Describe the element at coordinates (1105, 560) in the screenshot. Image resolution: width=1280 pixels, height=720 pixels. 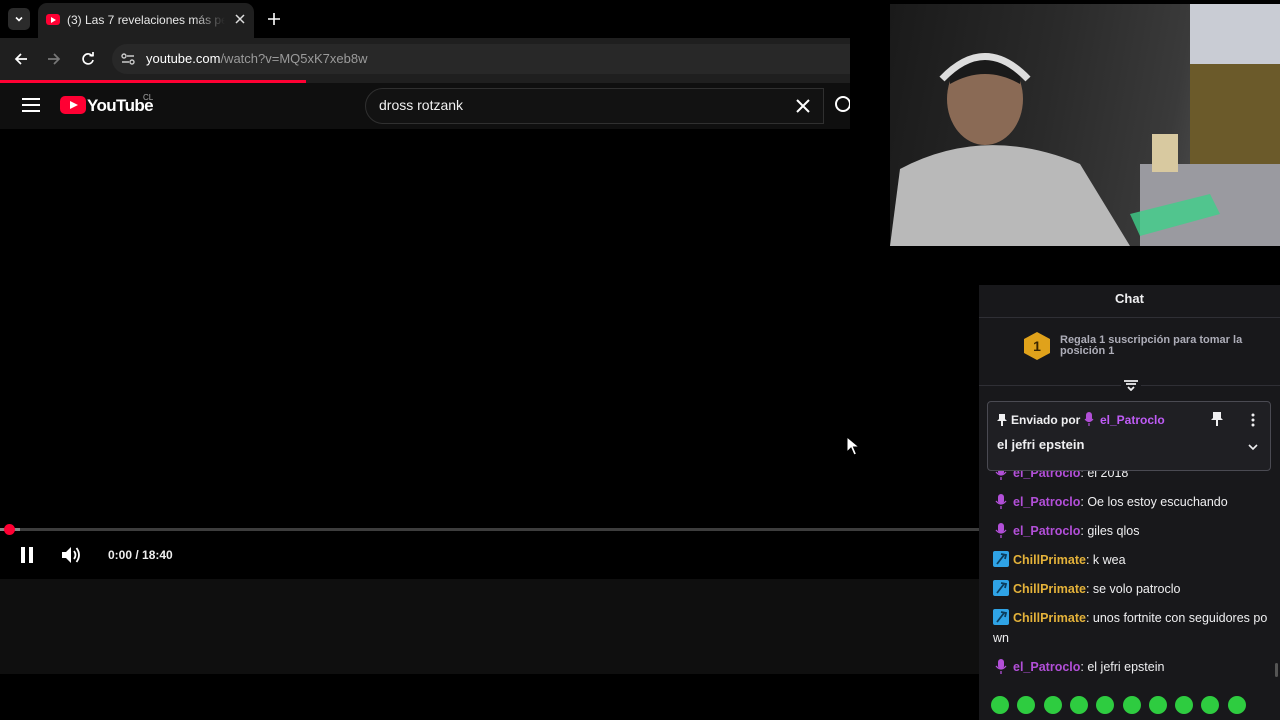
I see `chat-message-text: : k wea` at that location.